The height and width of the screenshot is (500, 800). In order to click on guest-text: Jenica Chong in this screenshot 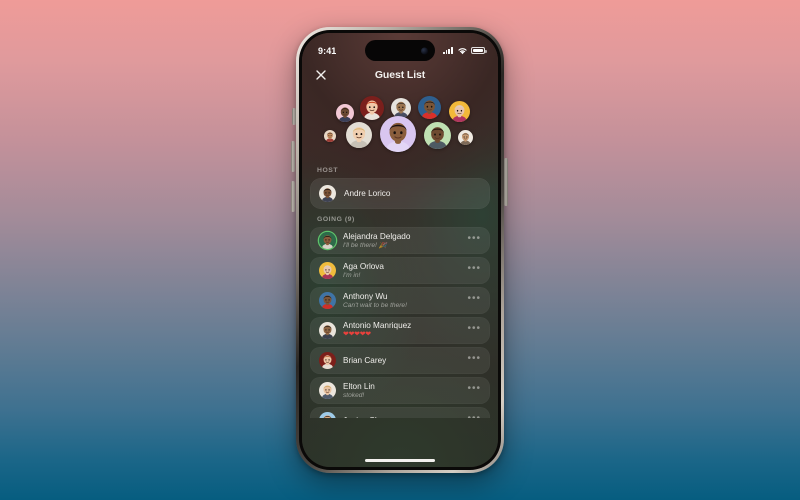, I will do `click(398, 417)`.